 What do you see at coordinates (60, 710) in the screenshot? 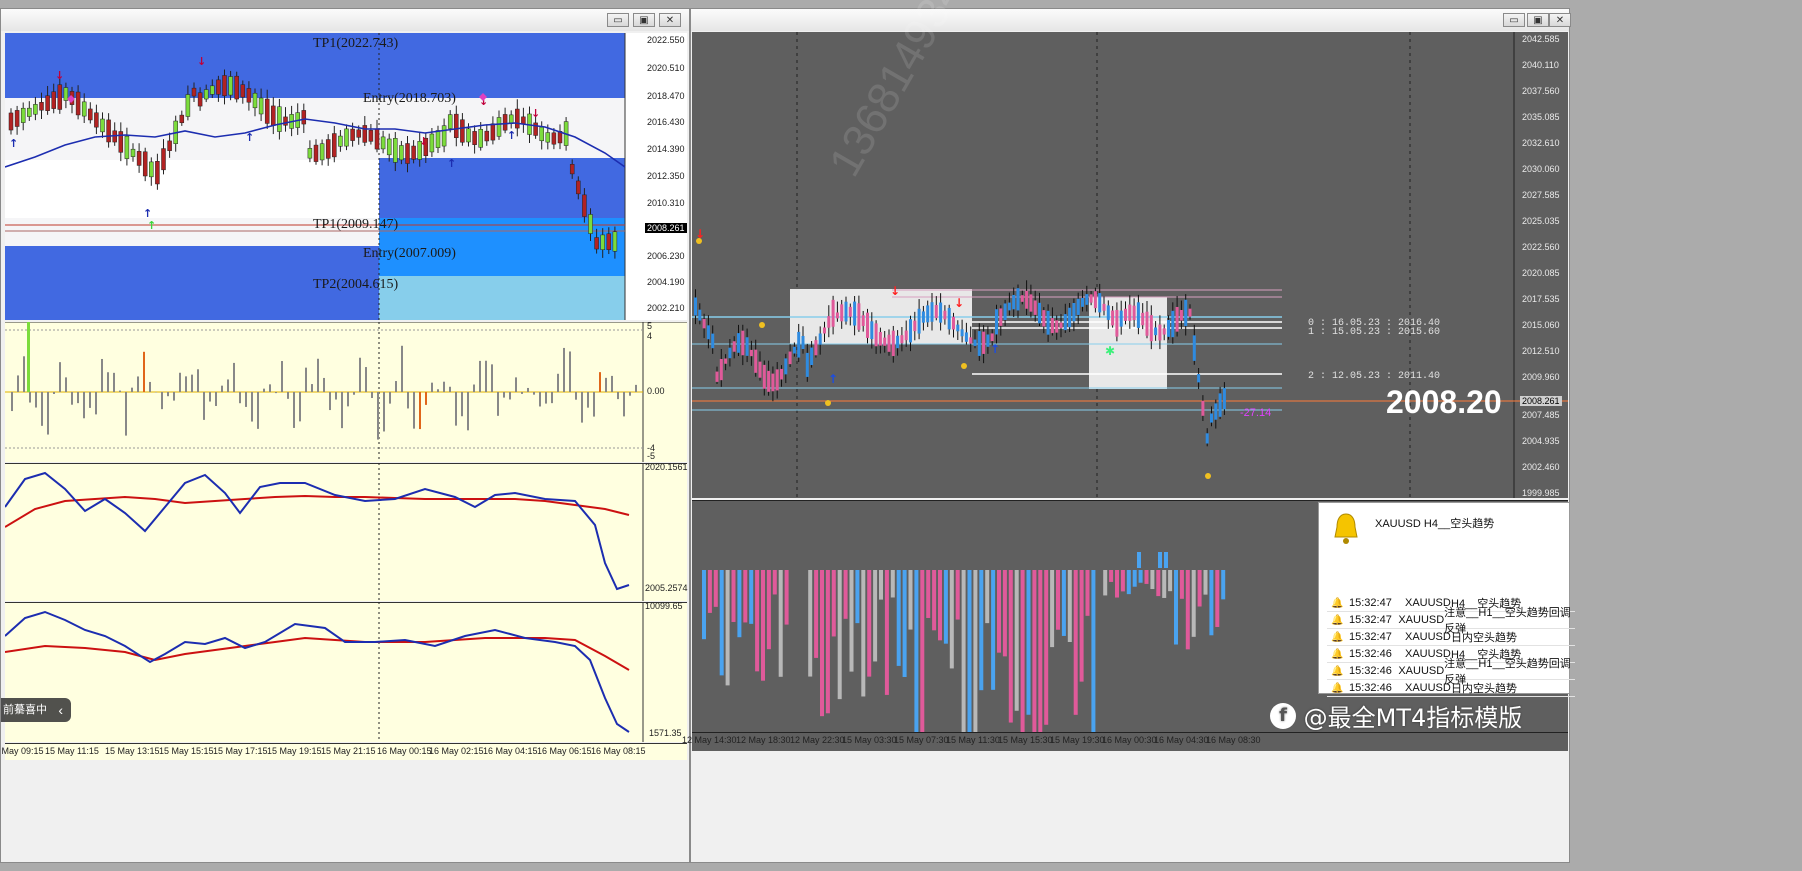
I see `collapse-chevron-icon: ‹` at bounding box center [60, 710].